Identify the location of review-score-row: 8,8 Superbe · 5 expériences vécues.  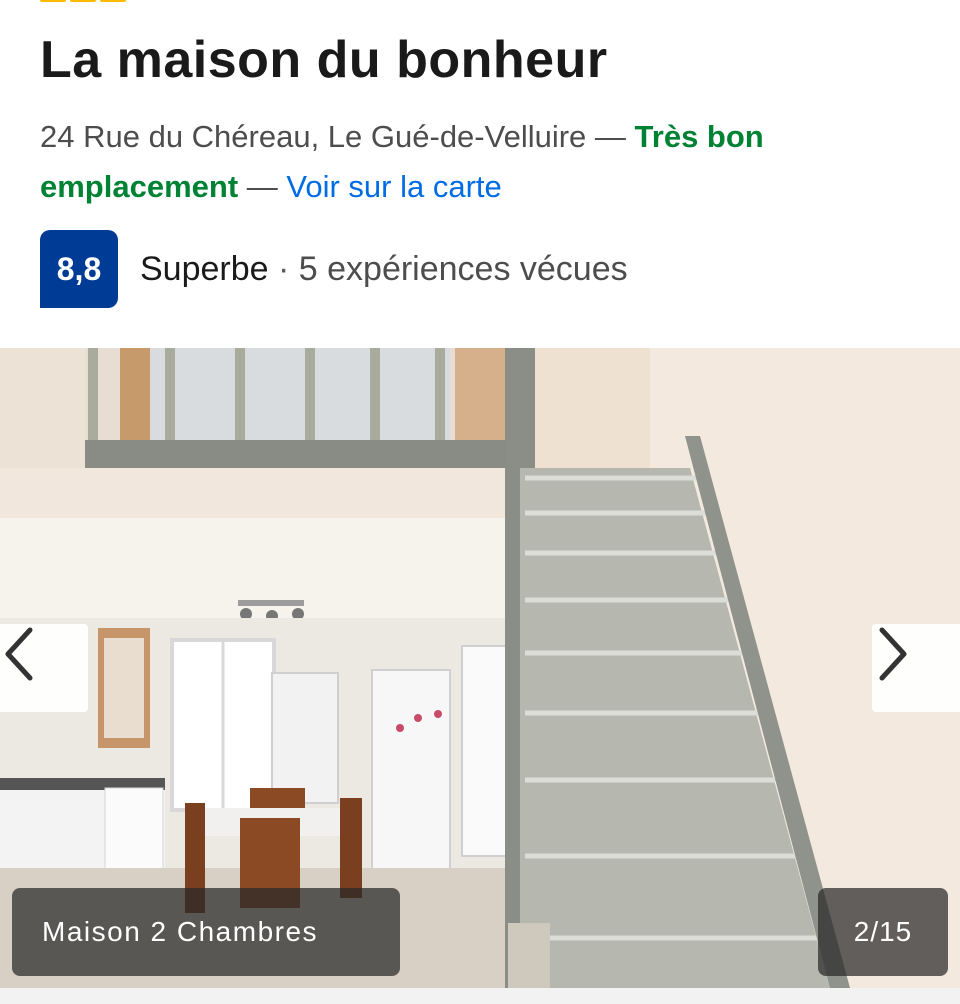
(334, 269).